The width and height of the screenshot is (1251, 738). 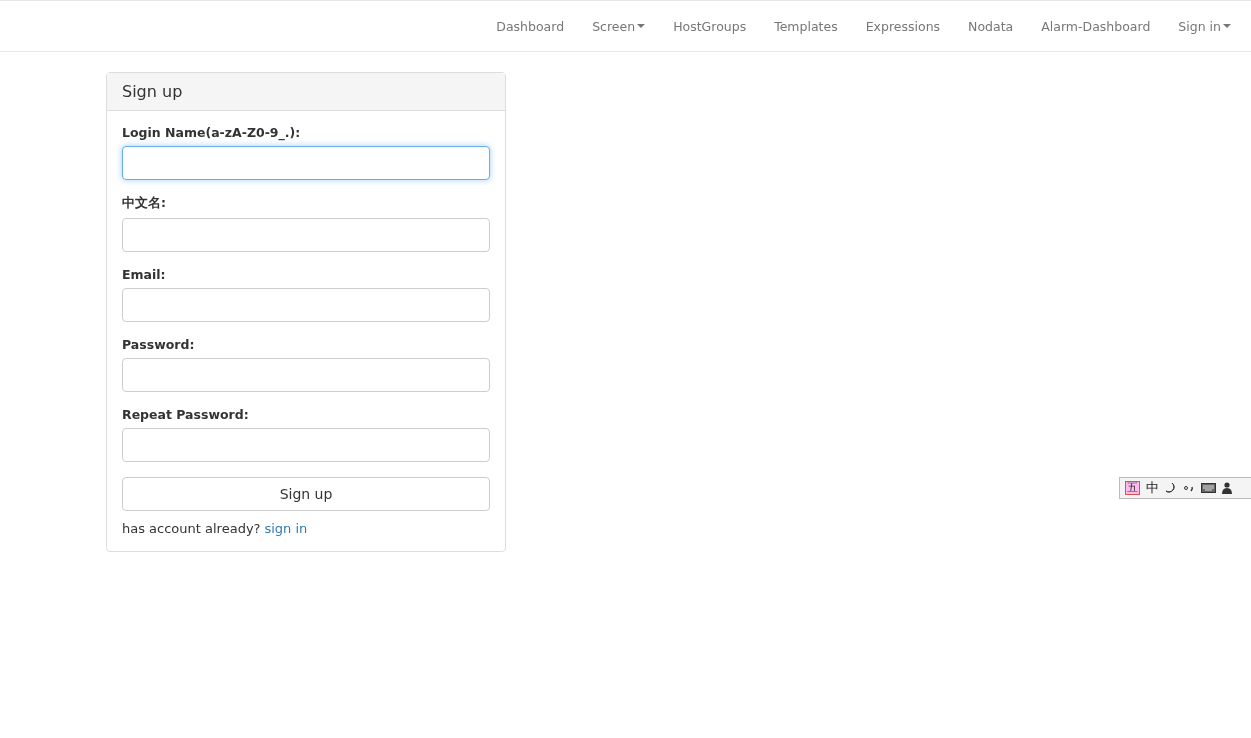 What do you see at coordinates (144, 203) in the screenshot?
I see `field-label: 中文名:` at bounding box center [144, 203].